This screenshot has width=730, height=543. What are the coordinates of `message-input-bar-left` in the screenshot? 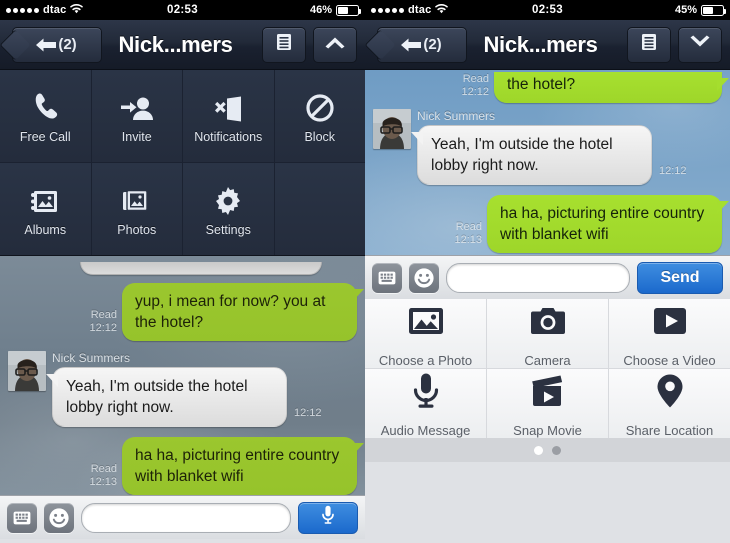 It's located at (182, 517).